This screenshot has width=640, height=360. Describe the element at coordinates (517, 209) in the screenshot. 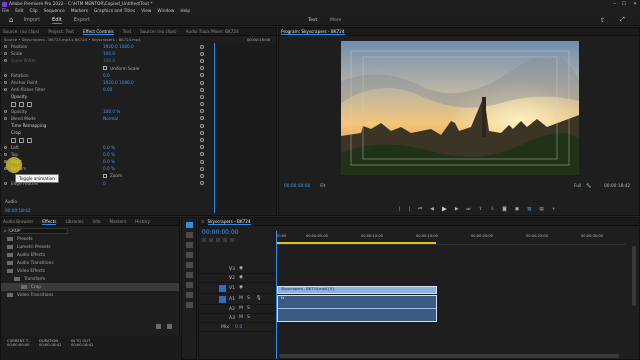

I see `safe-margins-icon: ▣` at that location.